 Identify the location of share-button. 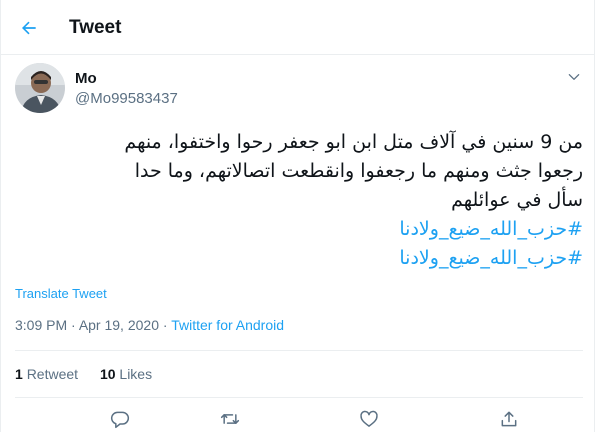
(509, 419).